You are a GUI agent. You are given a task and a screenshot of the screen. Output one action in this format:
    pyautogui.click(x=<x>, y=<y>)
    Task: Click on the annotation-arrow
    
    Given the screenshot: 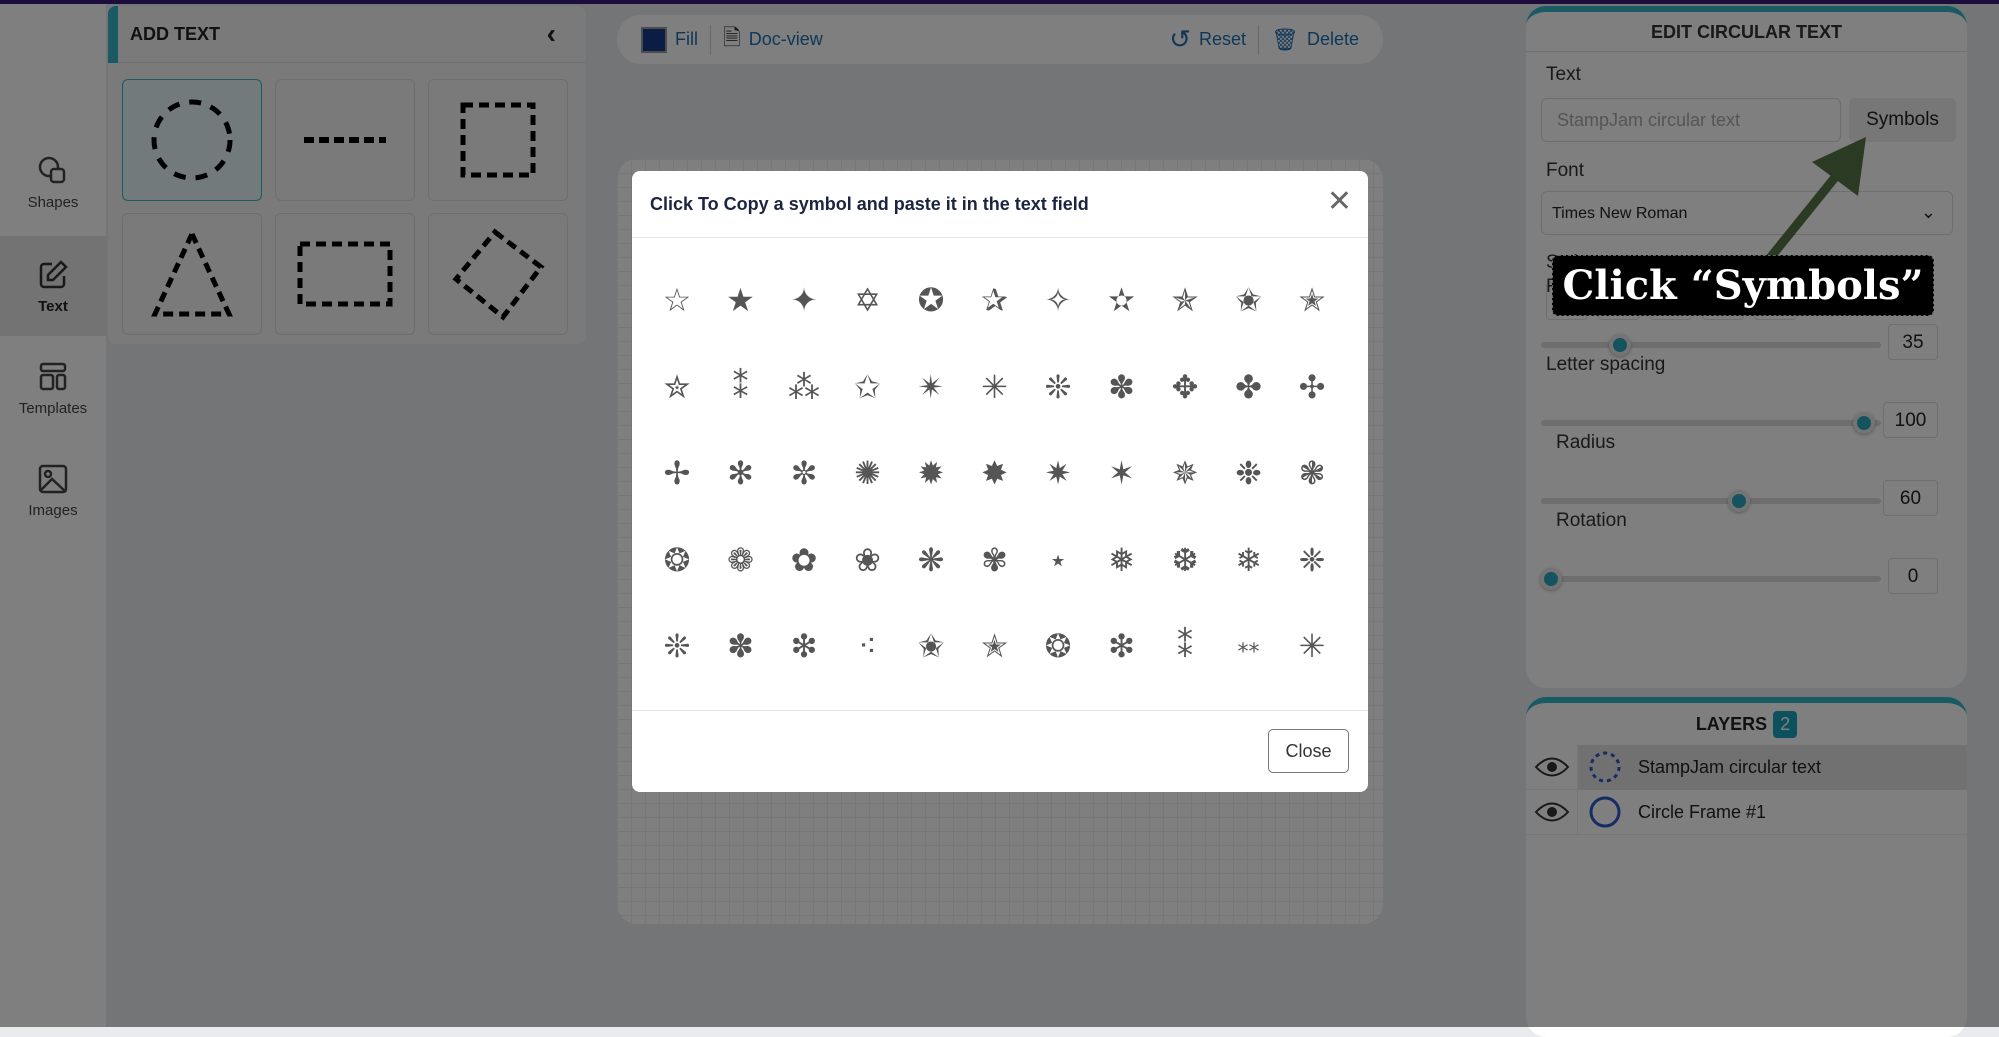 What is the action you would take?
    pyautogui.click(x=1816, y=199)
    